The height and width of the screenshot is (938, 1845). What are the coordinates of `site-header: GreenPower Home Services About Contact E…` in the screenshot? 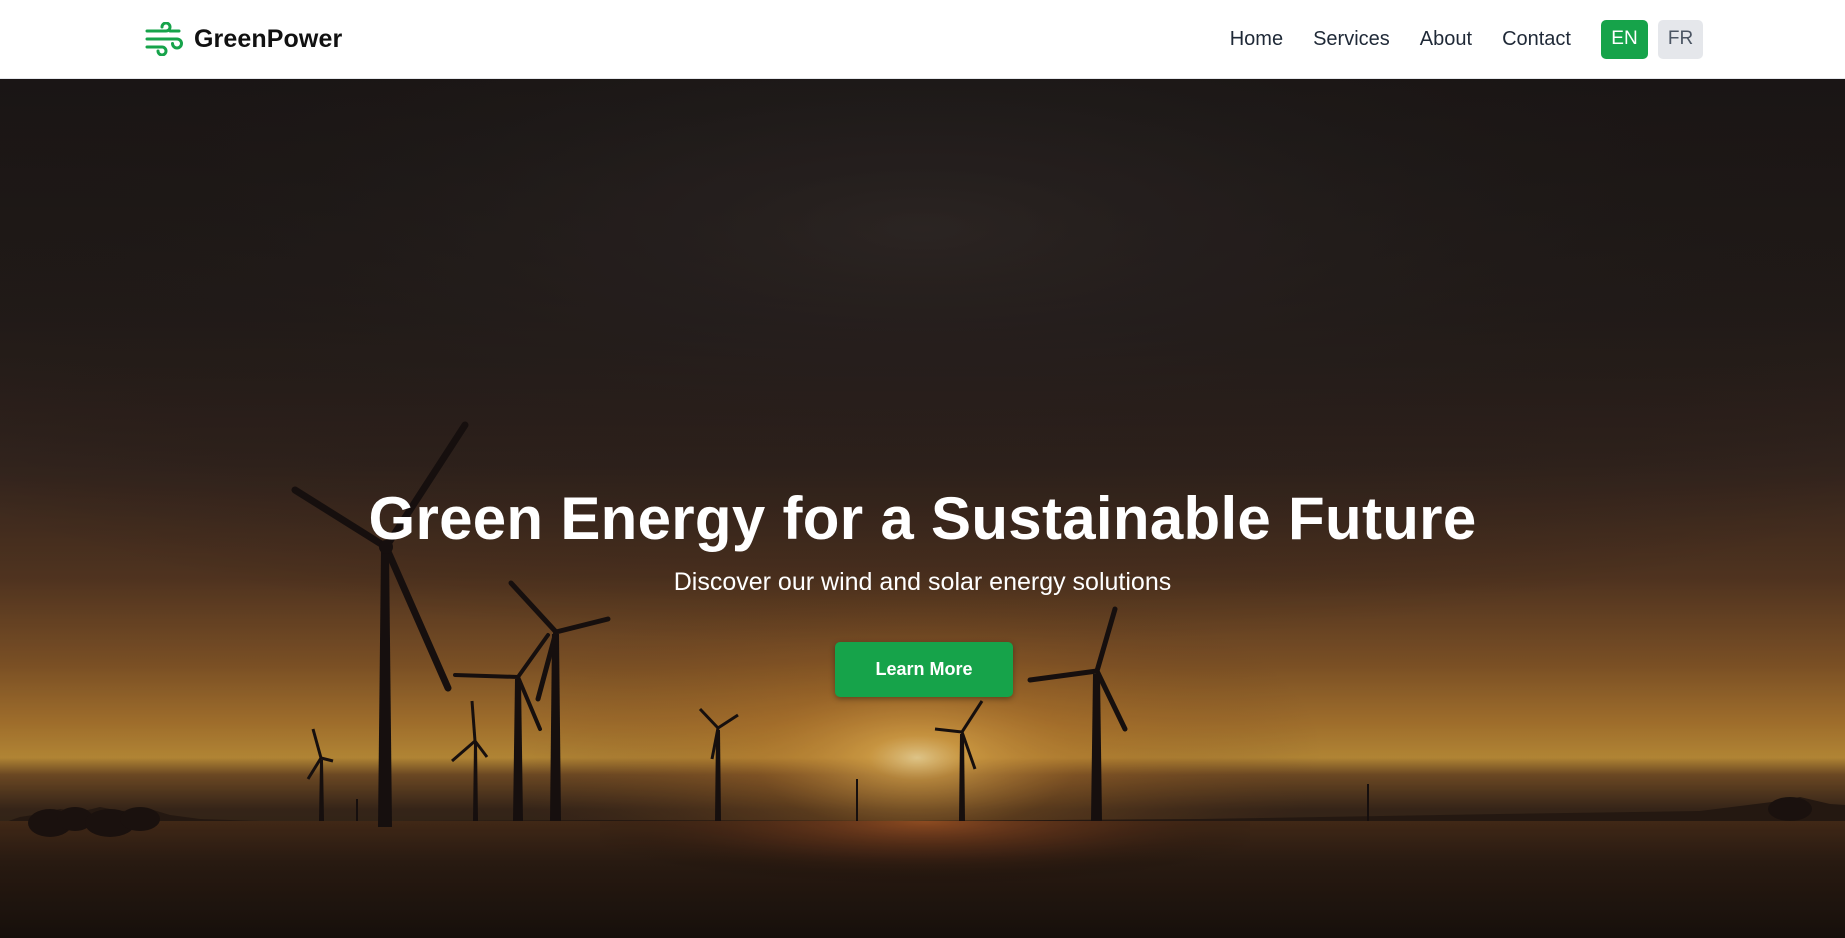 It's located at (922, 39).